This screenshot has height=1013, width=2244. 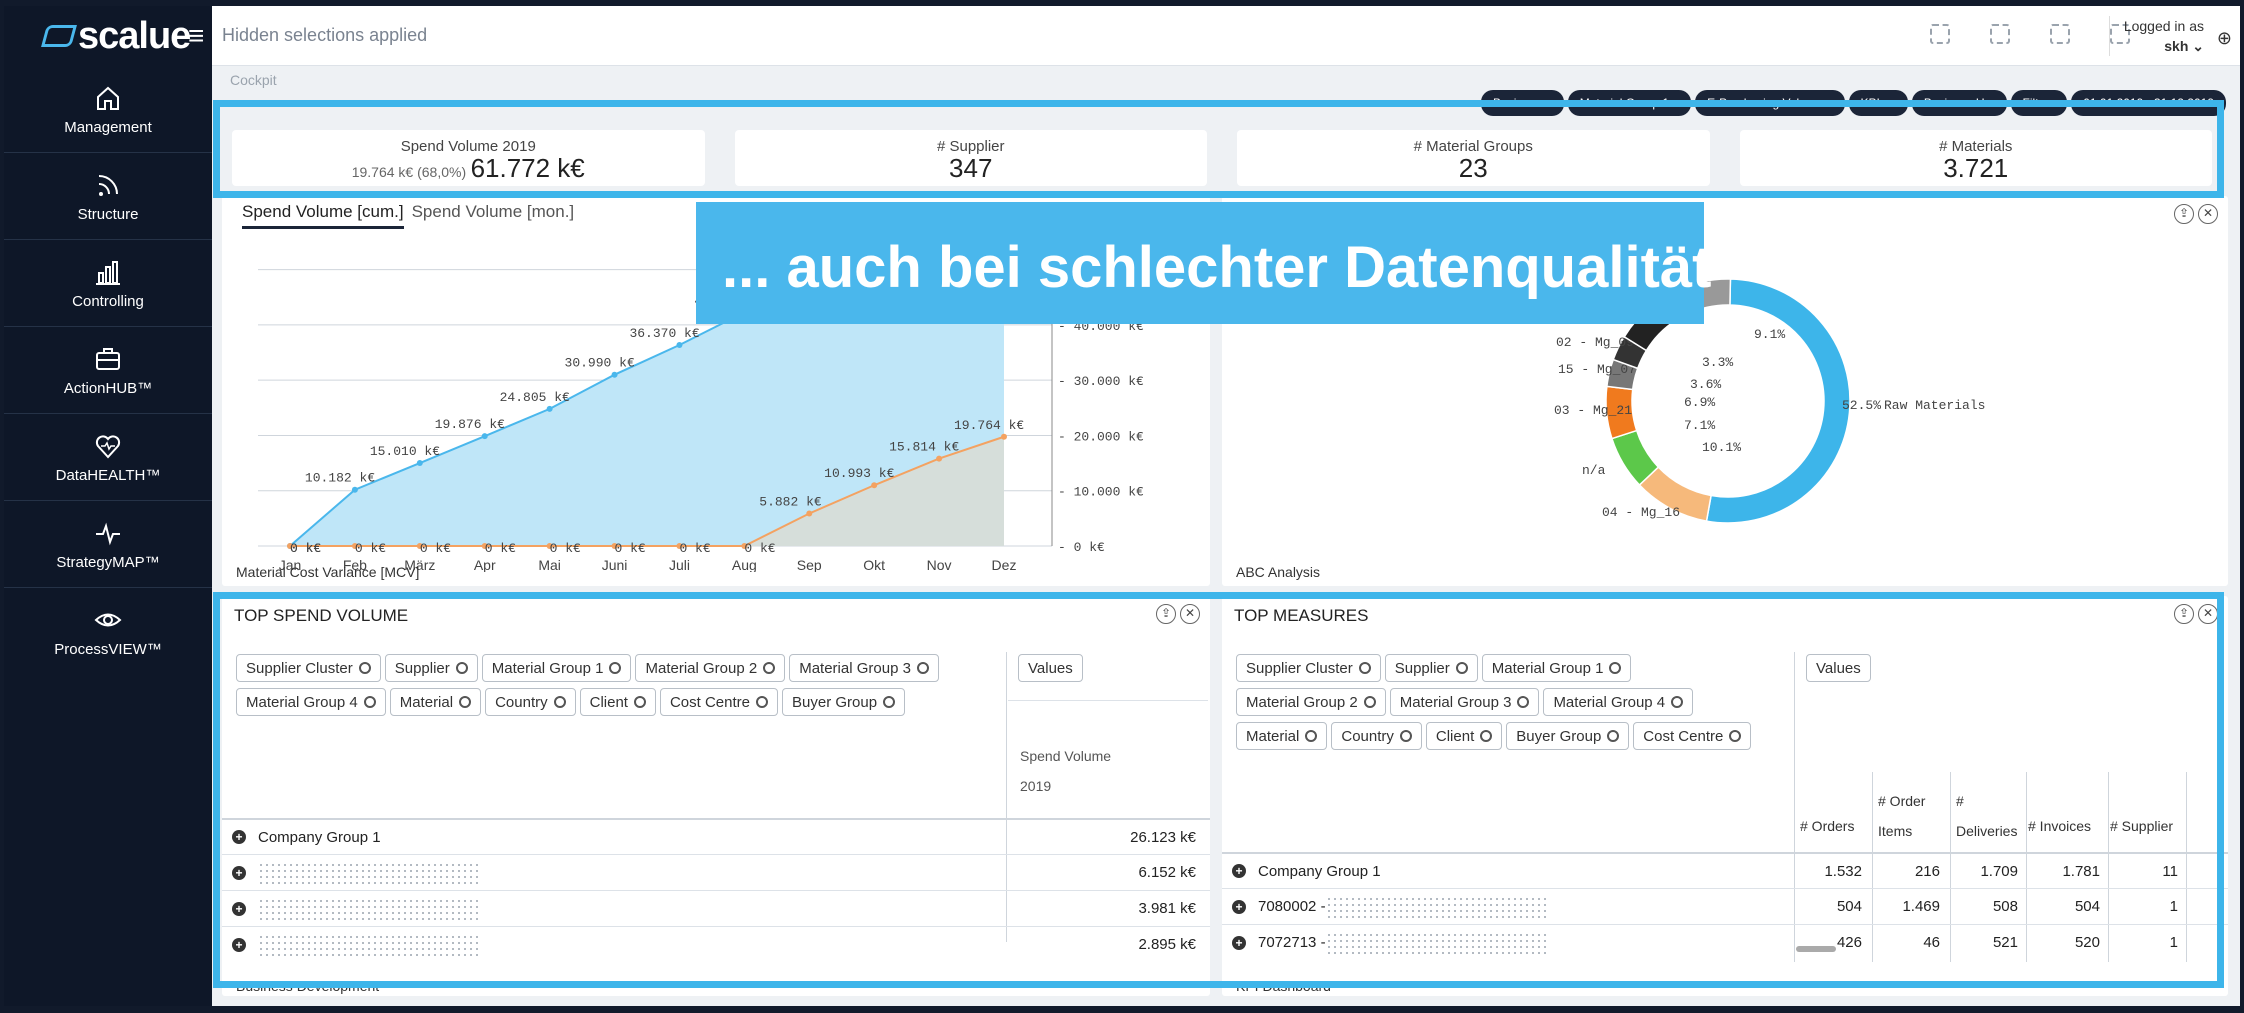 What do you see at coordinates (340, 478) in the screenshot?
I see `data-label: 10.182 k€` at bounding box center [340, 478].